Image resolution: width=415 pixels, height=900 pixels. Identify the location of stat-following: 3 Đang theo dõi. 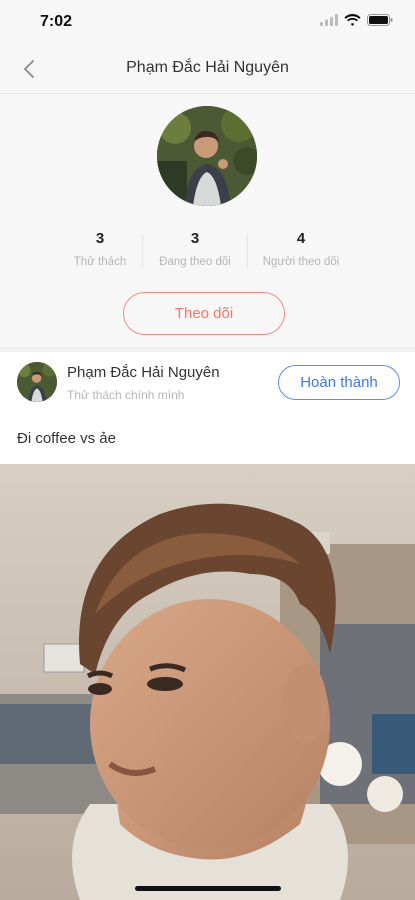
(195, 249).